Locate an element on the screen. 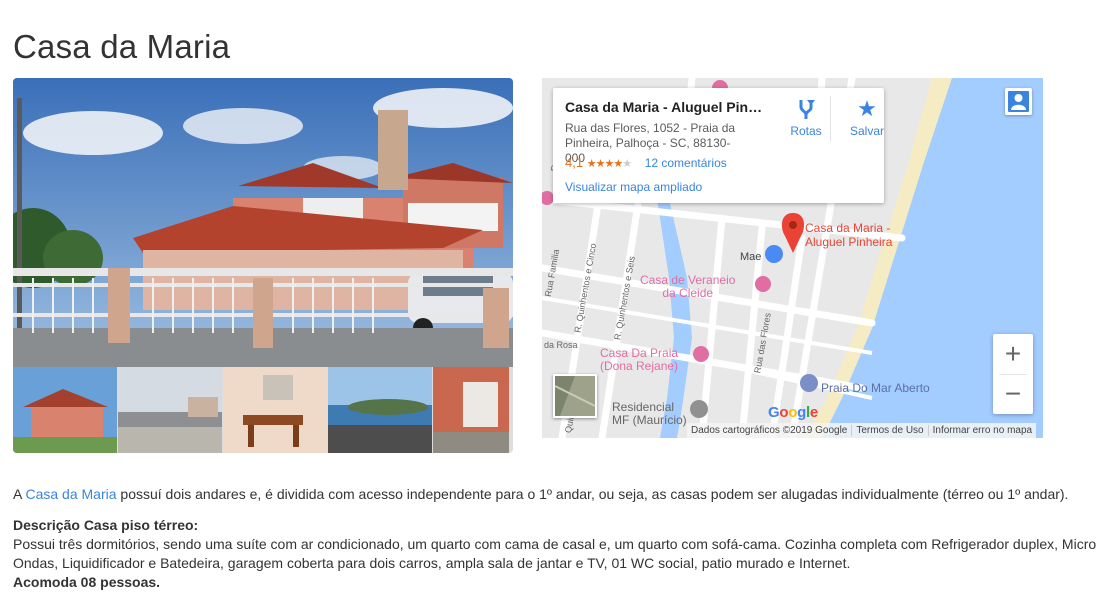 The width and height of the screenshot is (1118, 596). street-label: da Rosa is located at coordinates (561, 345).